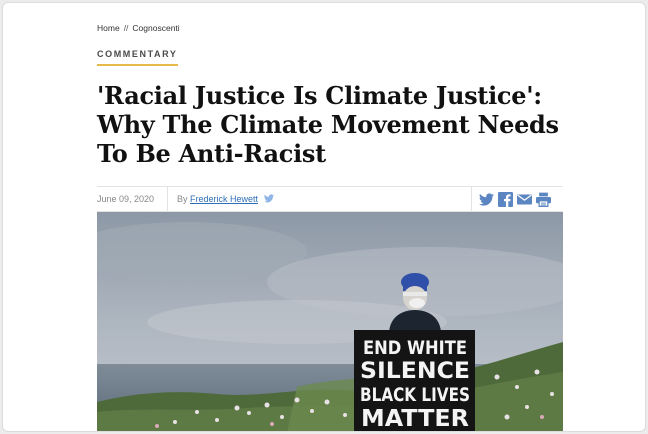 This screenshot has width=648, height=434. I want to click on sign-line-4: MATTER, so click(415, 419).